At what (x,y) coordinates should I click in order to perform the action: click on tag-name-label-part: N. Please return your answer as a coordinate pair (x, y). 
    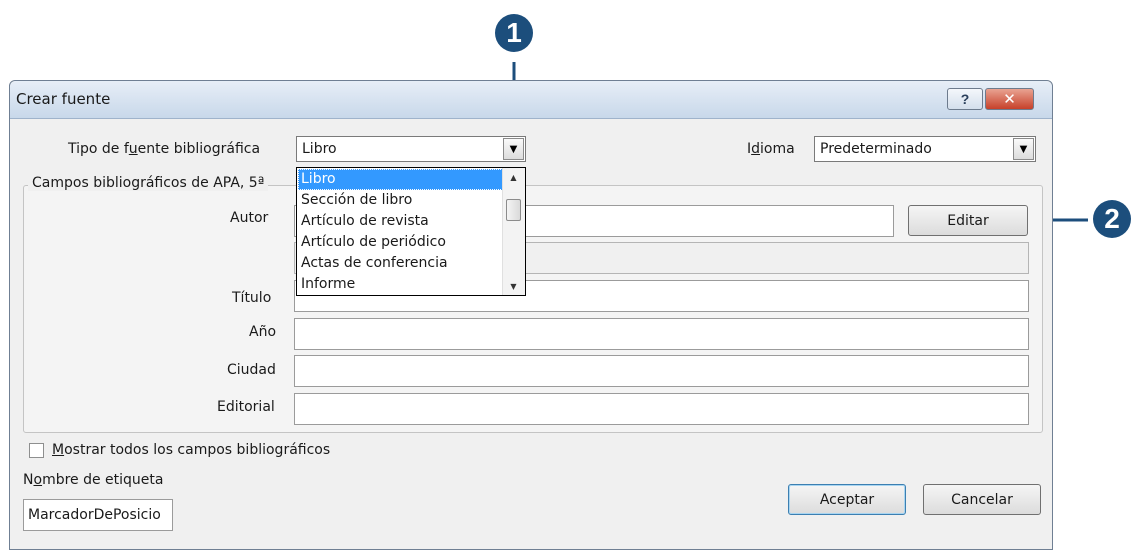
    Looking at the image, I should click on (28, 480).